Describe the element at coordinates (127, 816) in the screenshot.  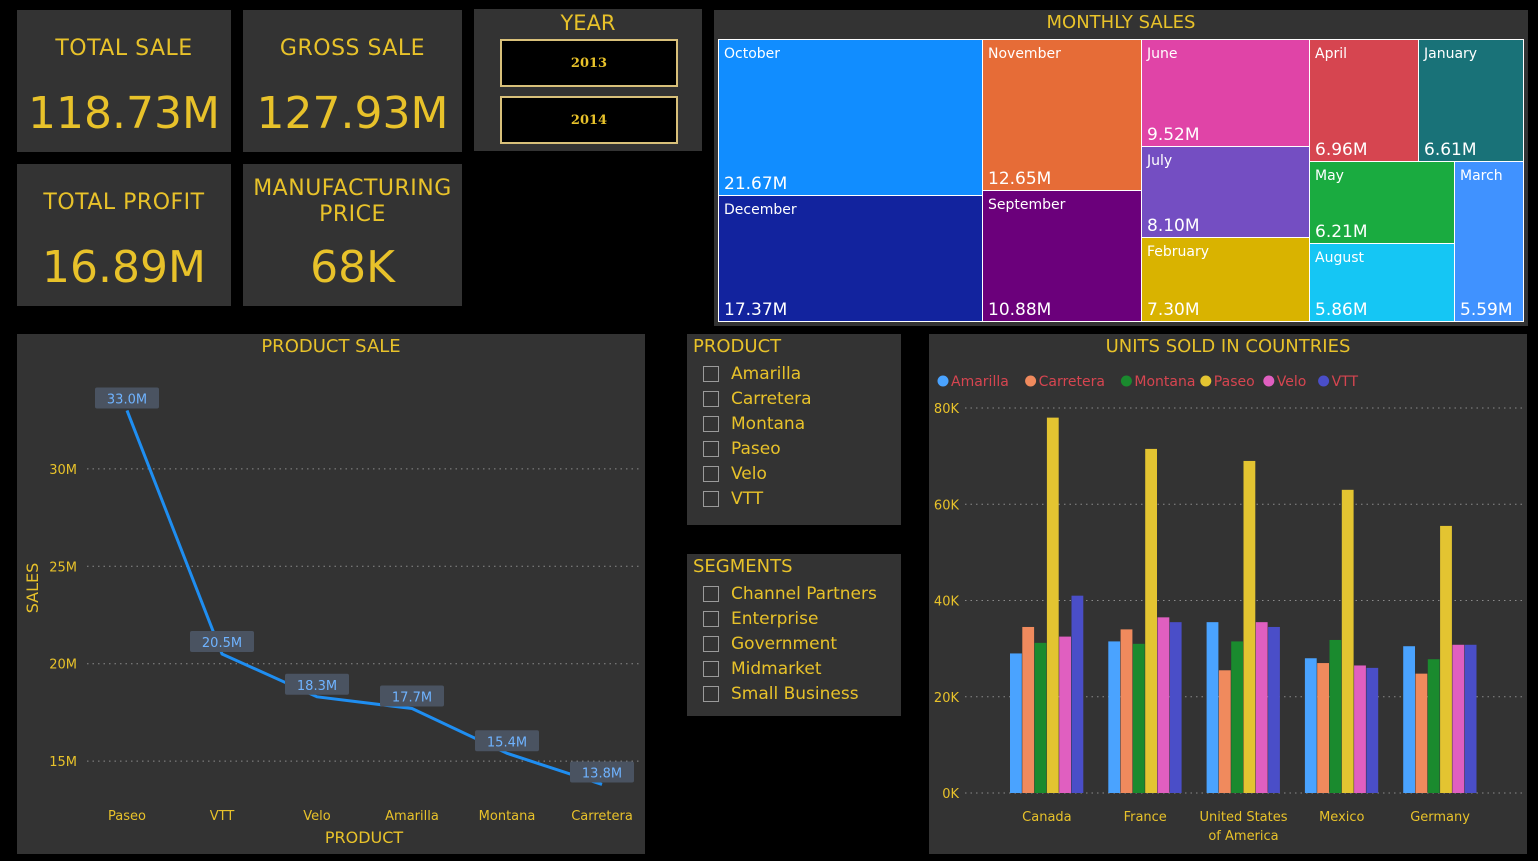
I see `x-tick-label: Paseo` at that location.